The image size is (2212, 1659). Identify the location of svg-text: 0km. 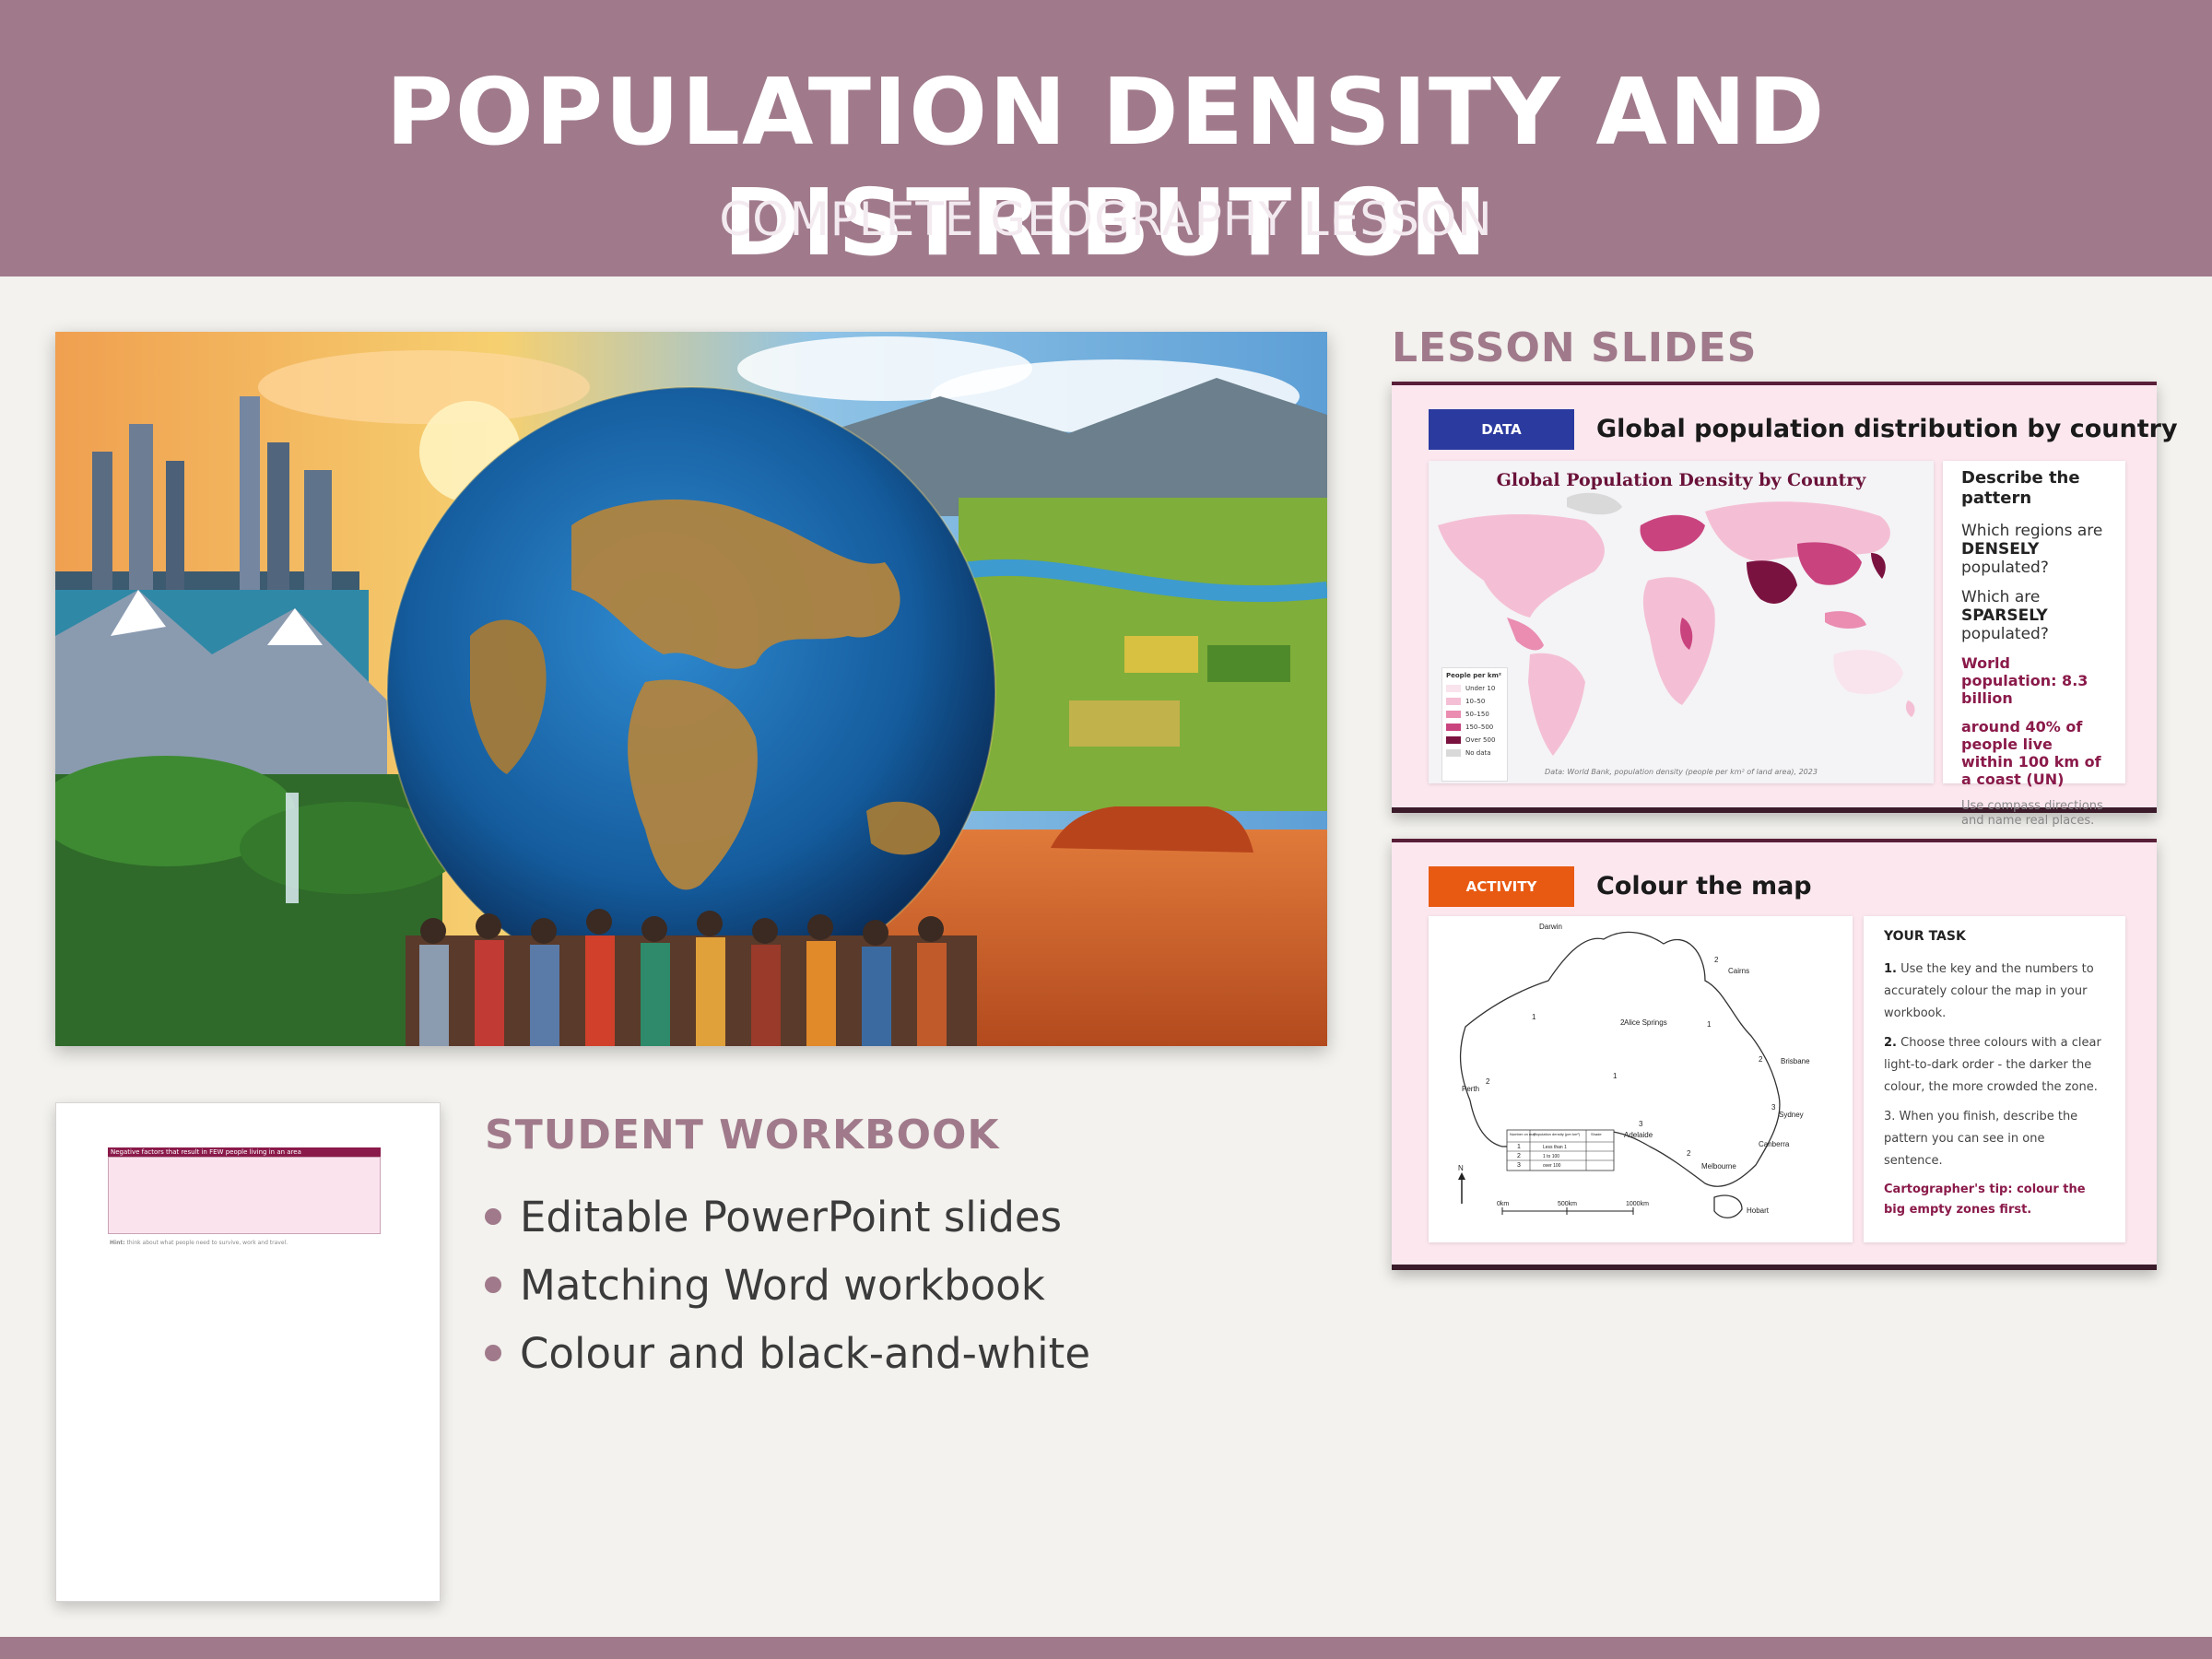
(1503, 1204).